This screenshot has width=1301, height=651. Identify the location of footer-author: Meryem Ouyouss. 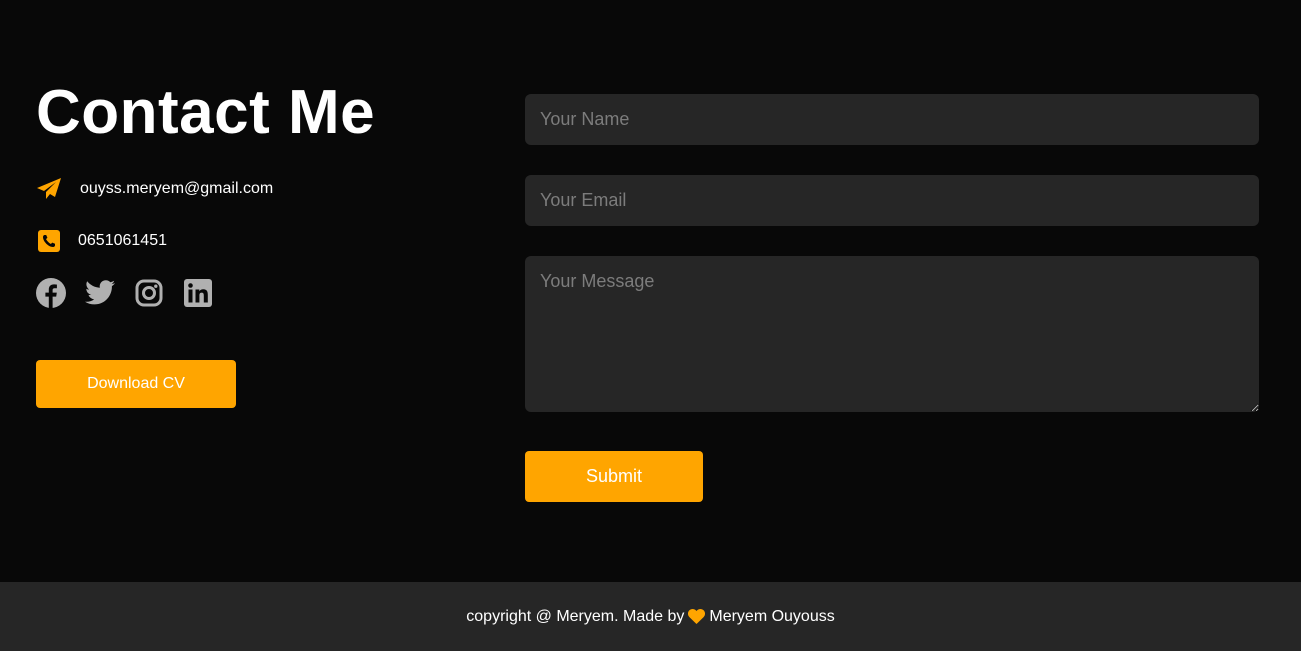
(772, 616).